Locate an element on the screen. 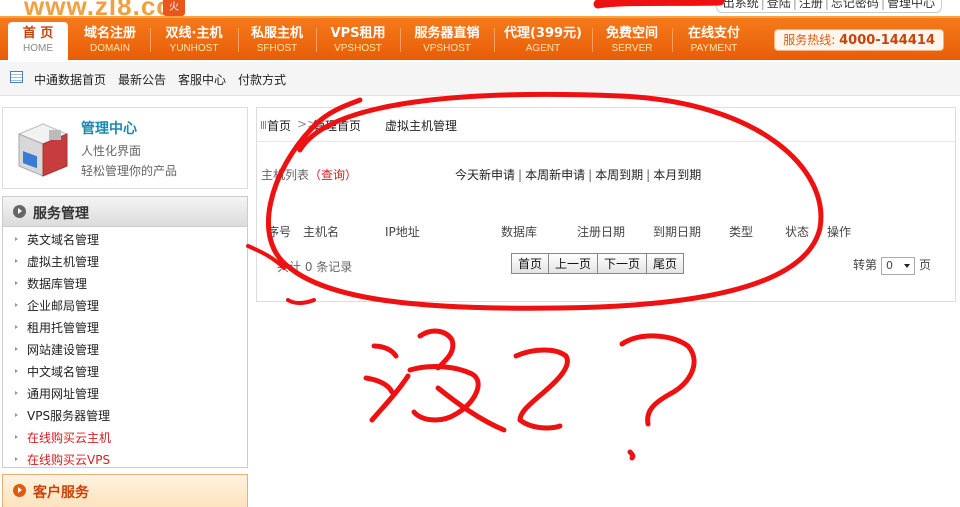 This screenshot has width=960, height=507. hotline-number: 4000-144414 is located at coordinates (887, 40).